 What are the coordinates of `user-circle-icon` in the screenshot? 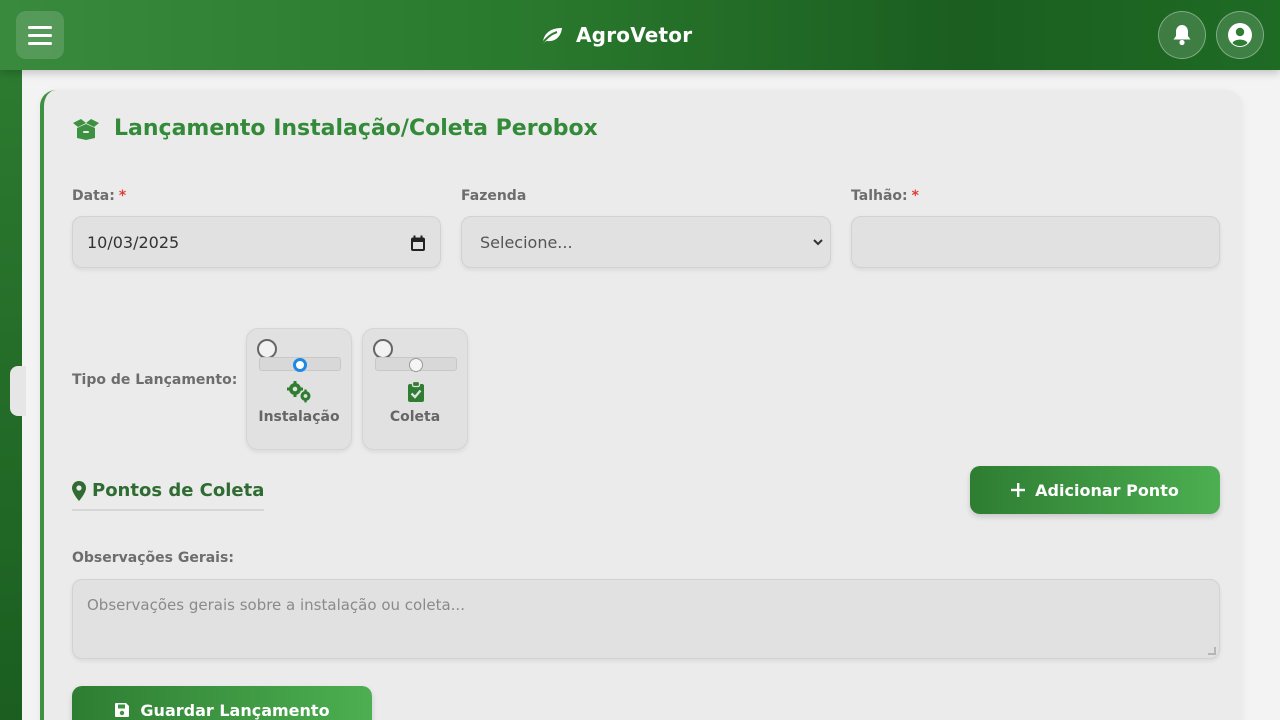 It's located at (1240, 35).